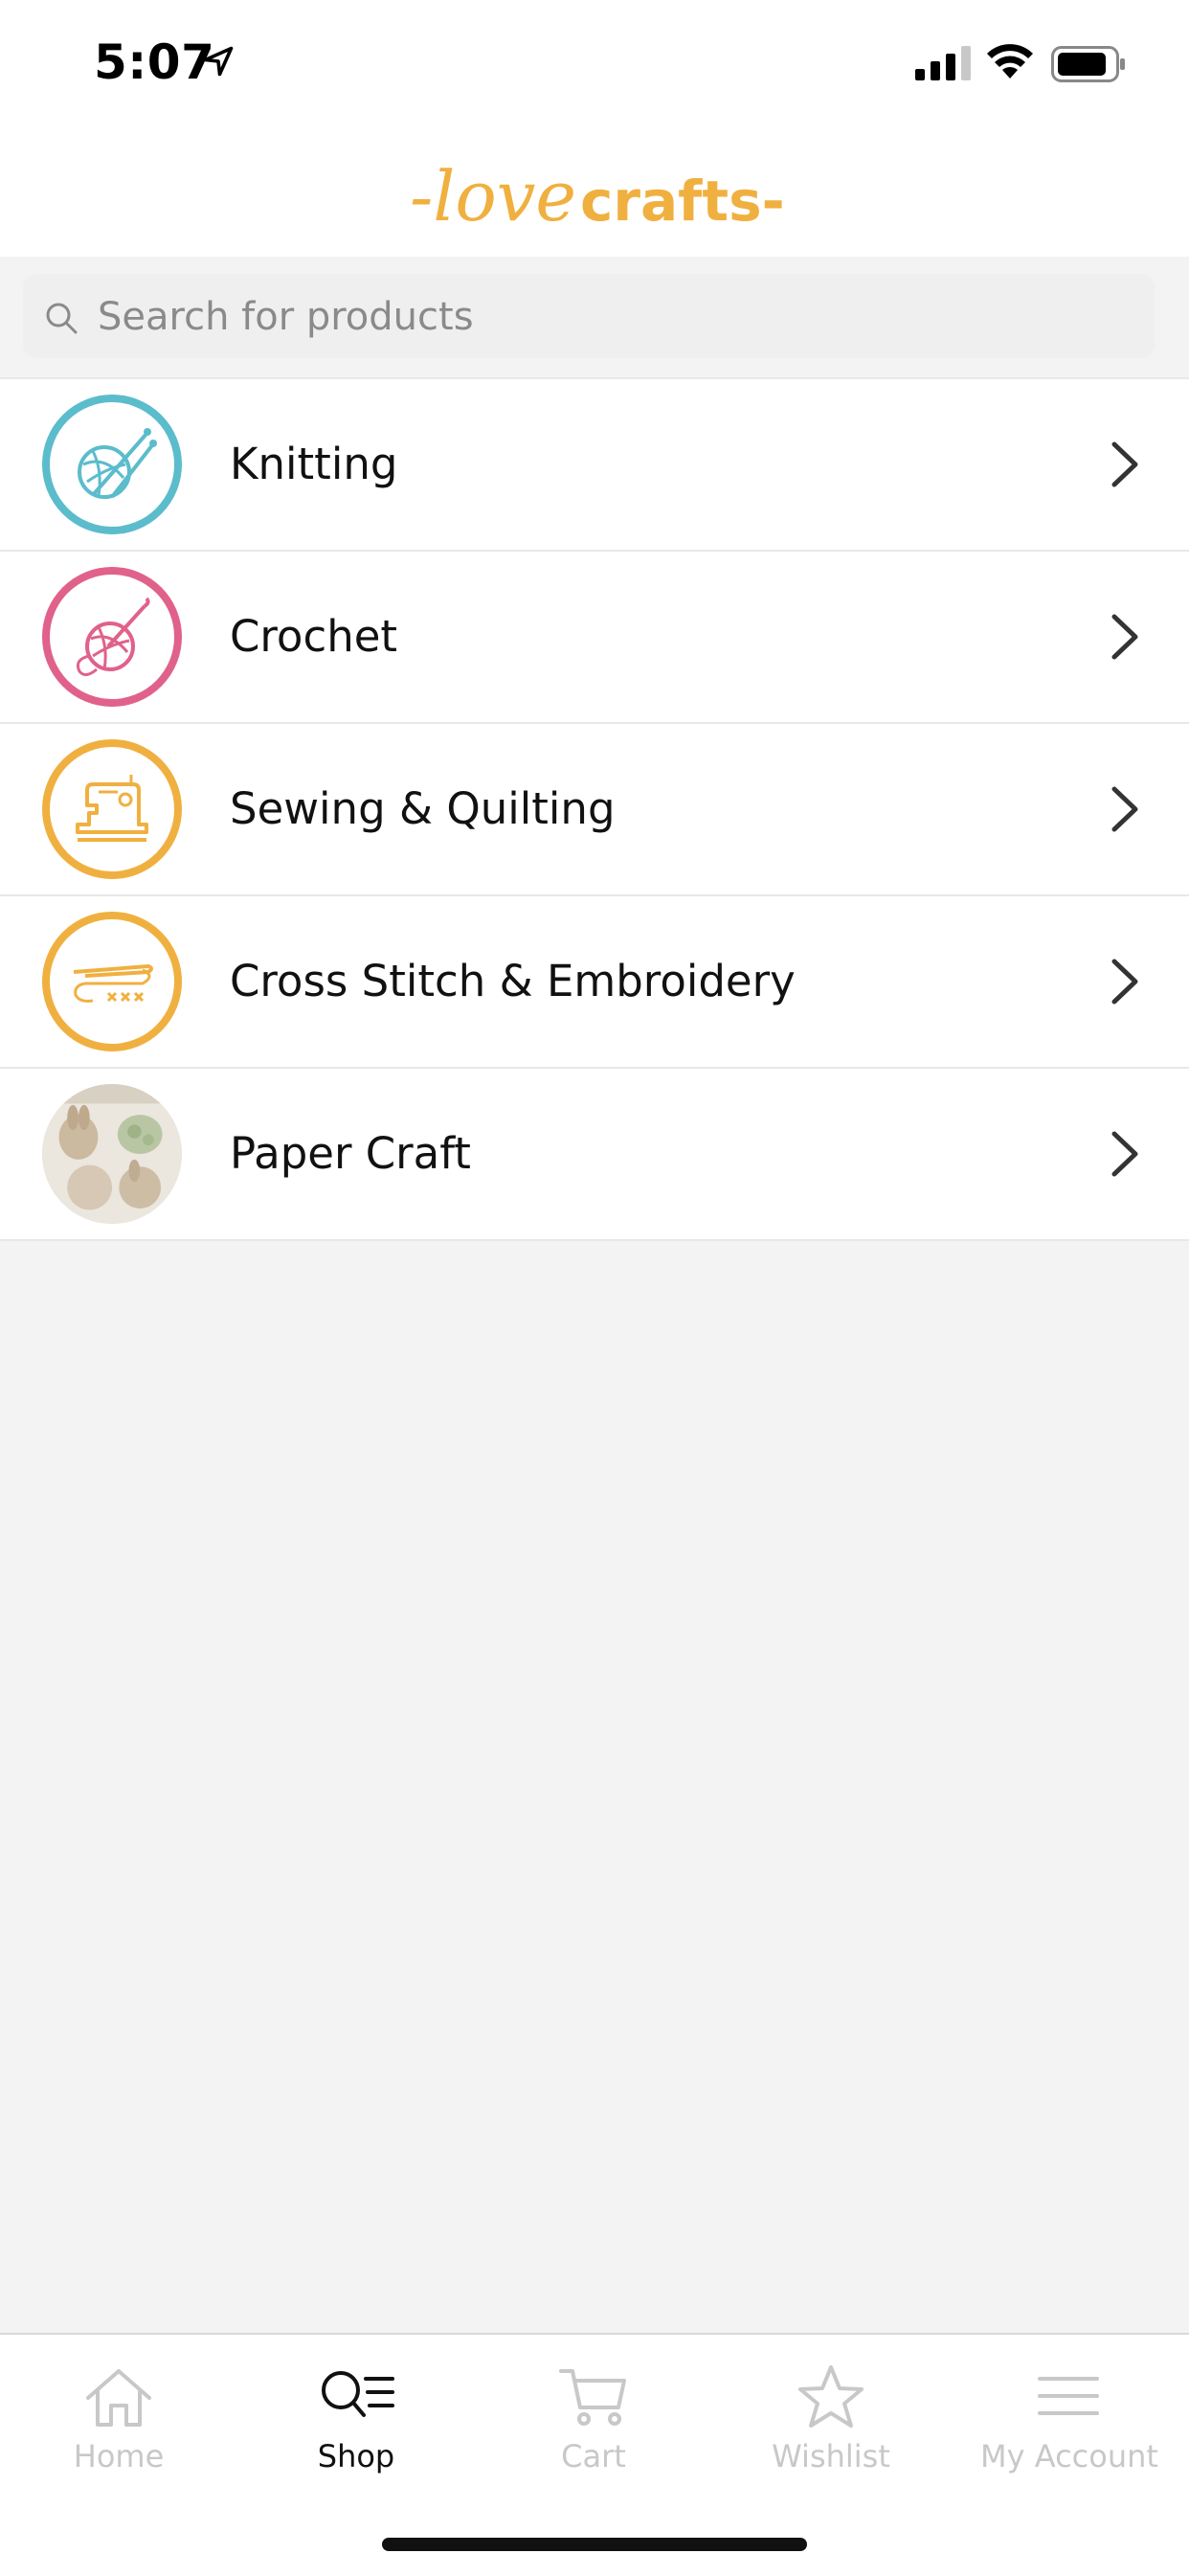 The image size is (1189, 2576). I want to click on star-icon, so click(831, 2396).